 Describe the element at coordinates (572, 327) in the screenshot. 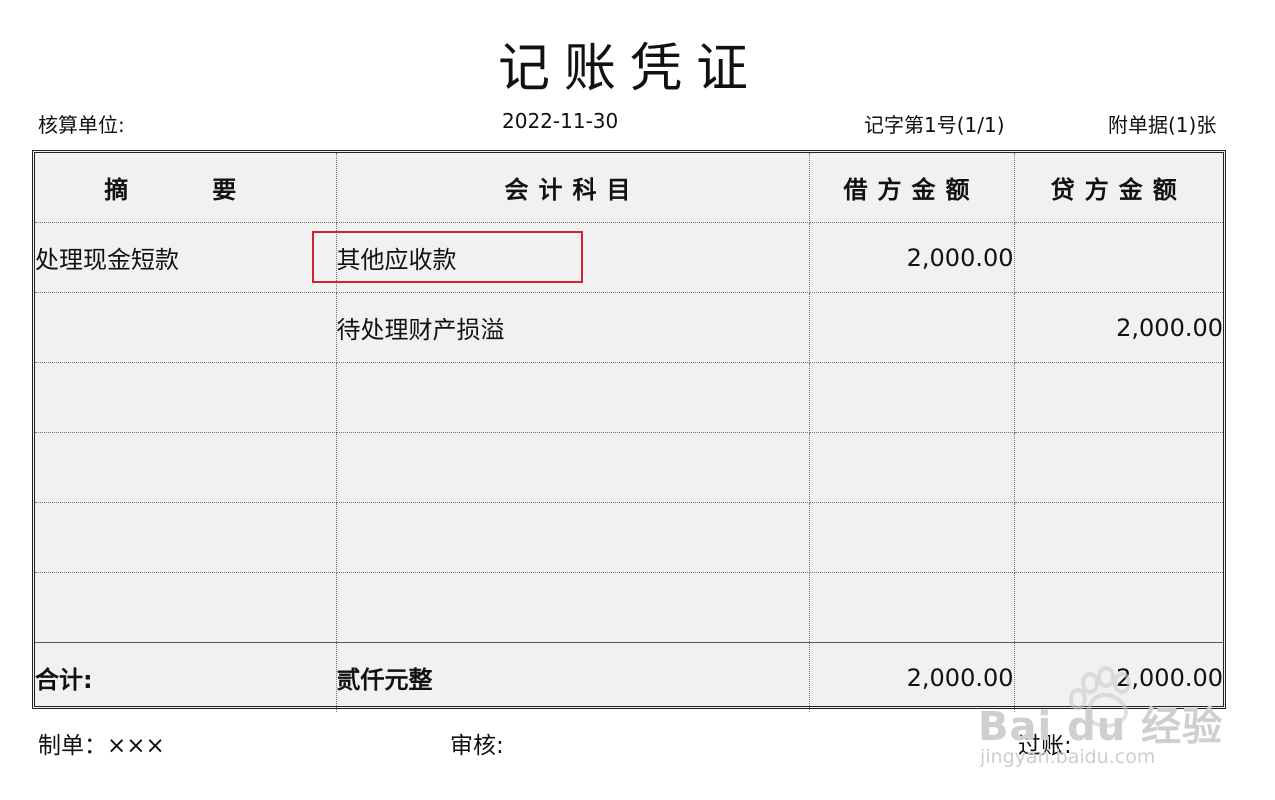

I see `row-account: 待处理财产损溢` at that location.